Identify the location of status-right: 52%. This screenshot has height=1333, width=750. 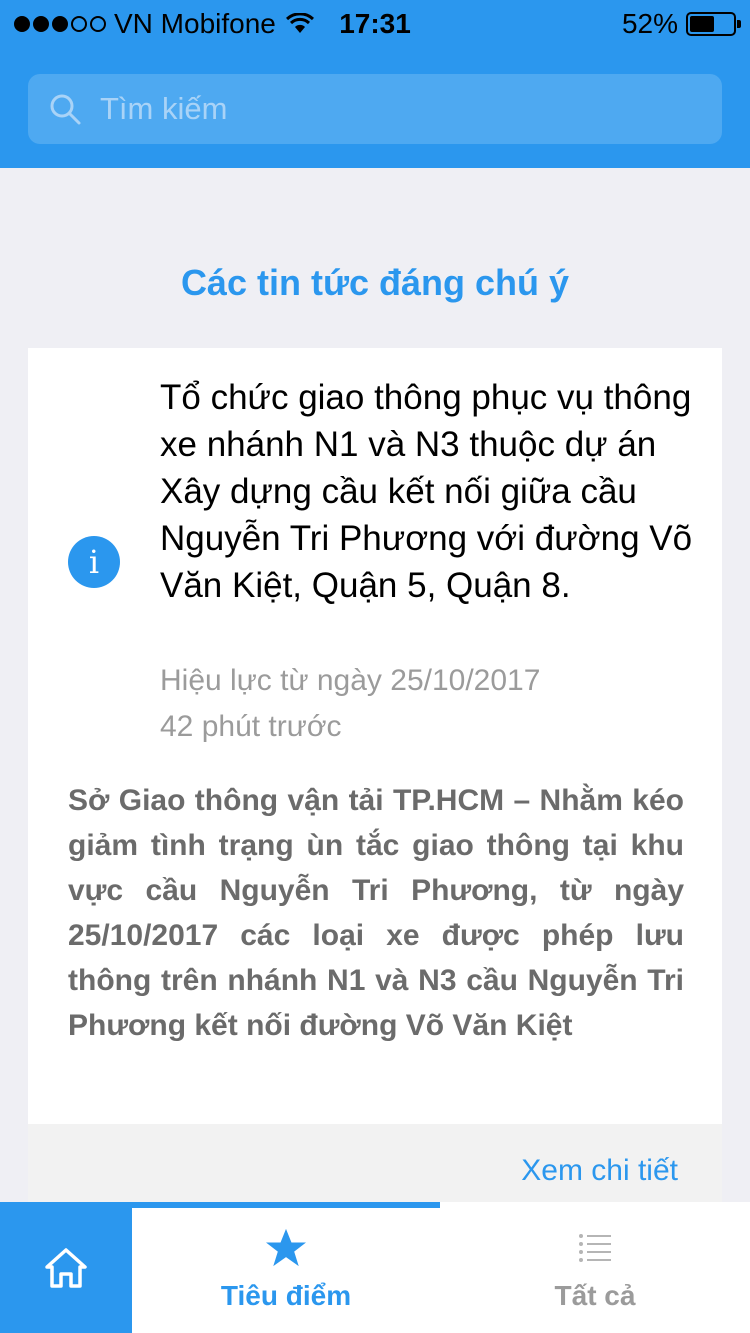
(681, 24).